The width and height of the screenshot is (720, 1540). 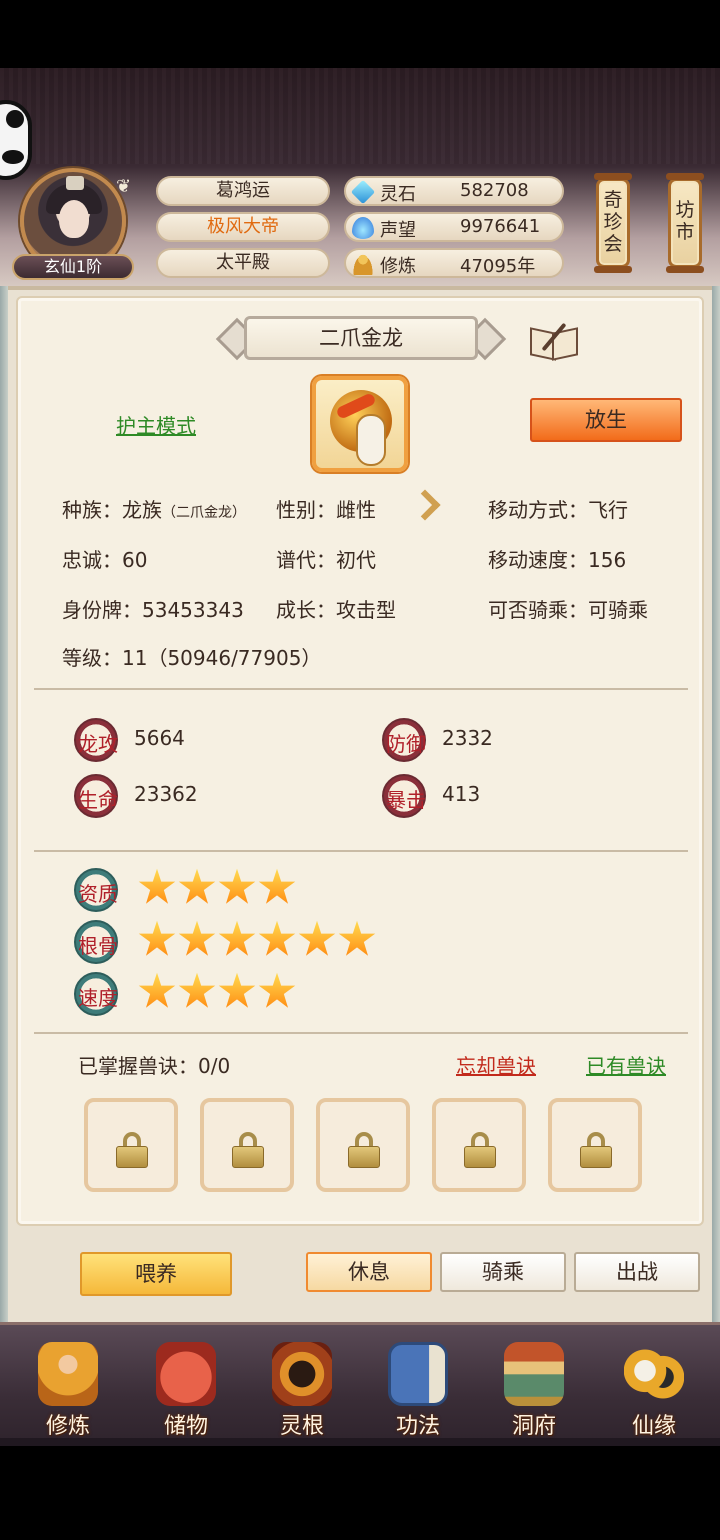 I want to click on nav-label: 储物, so click(x=185, y=1426).